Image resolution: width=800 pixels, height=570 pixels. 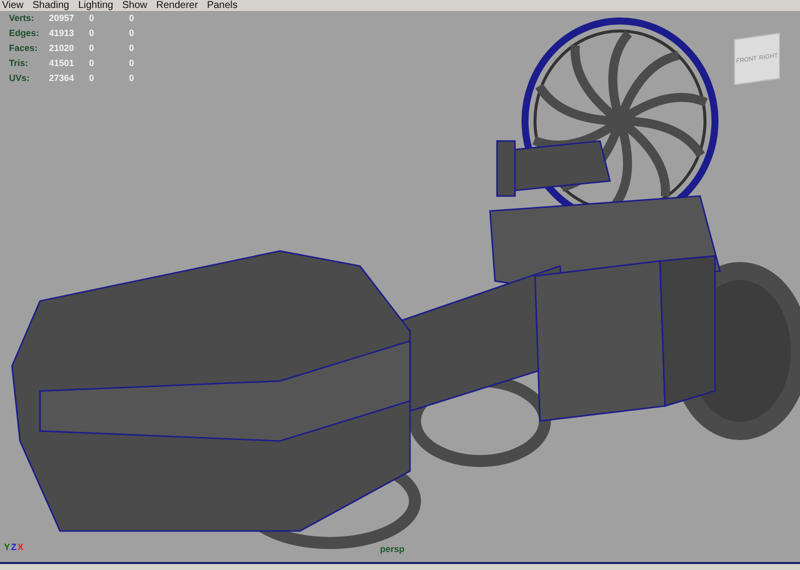 What do you see at coordinates (96, 5) in the screenshot?
I see `menu-item: Lighting` at bounding box center [96, 5].